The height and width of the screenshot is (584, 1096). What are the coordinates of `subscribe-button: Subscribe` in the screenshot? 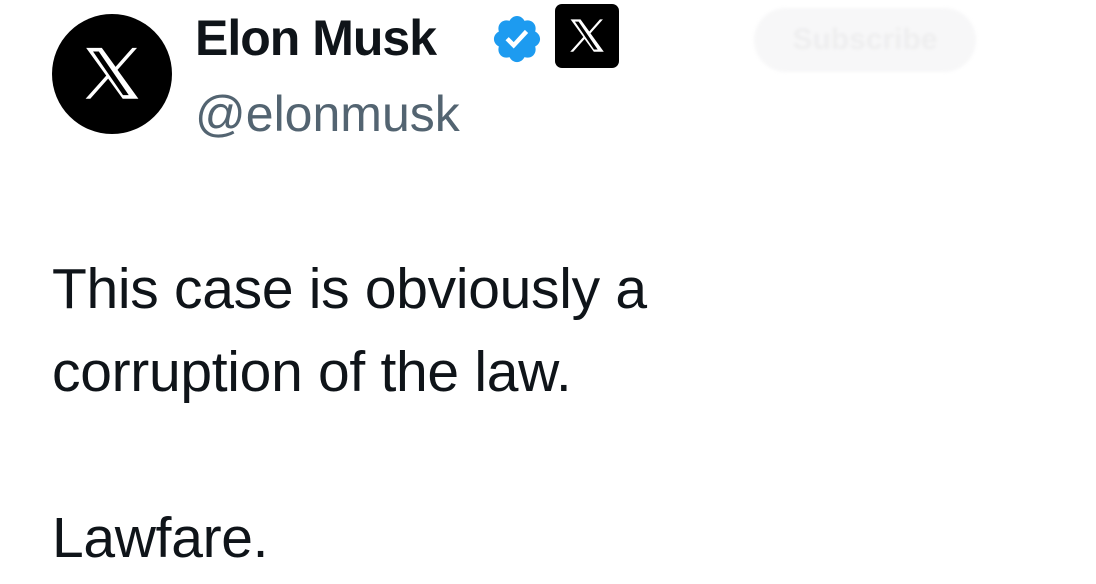 It's located at (865, 40).